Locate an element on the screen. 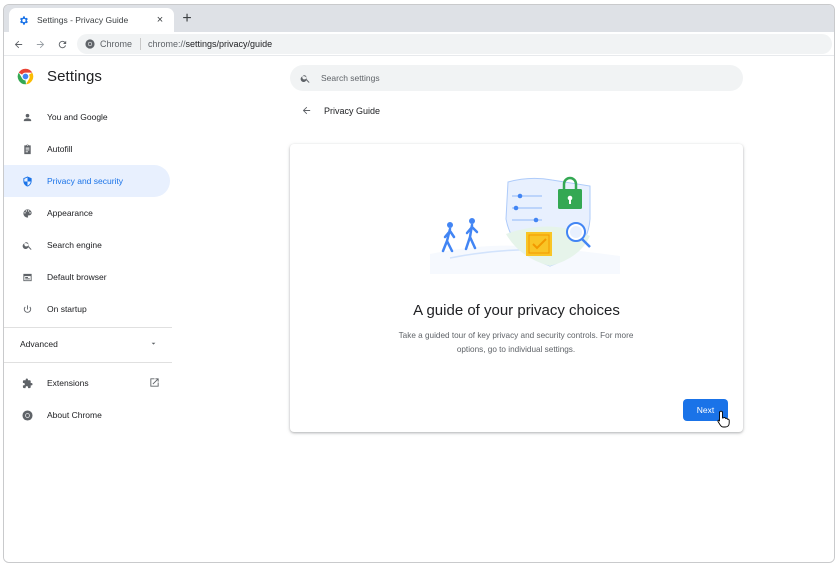 The image size is (839, 566). settings-header: Settings is located at coordinates (59, 76).